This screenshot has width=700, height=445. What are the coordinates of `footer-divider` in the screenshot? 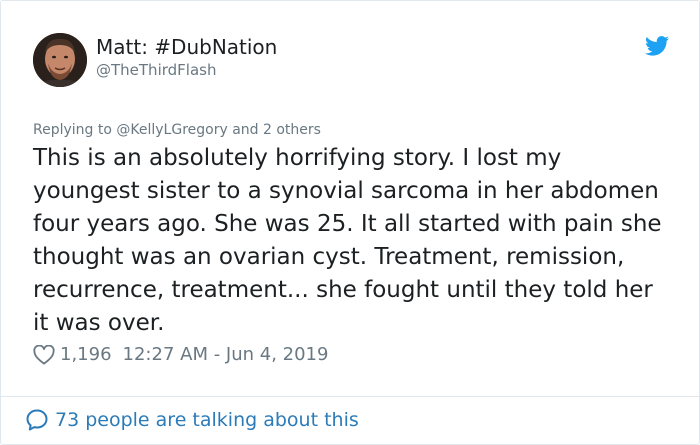 It's located at (350, 396).